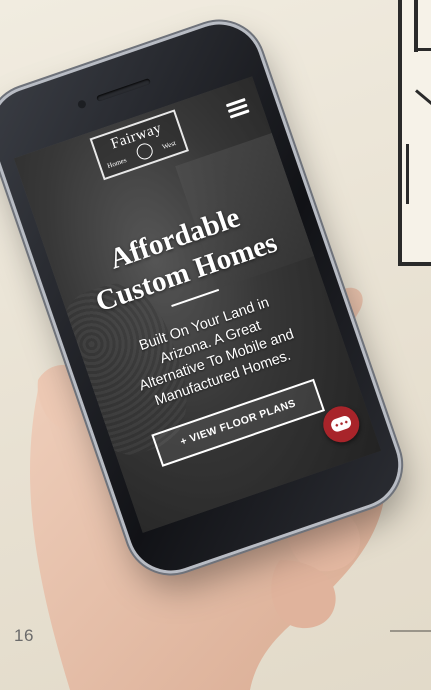 The width and height of the screenshot is (431, 690). What do you see at coordinates (123, 90) in the screenshot?
I see `earpiece-speaker` at bounding box center [123, 90].